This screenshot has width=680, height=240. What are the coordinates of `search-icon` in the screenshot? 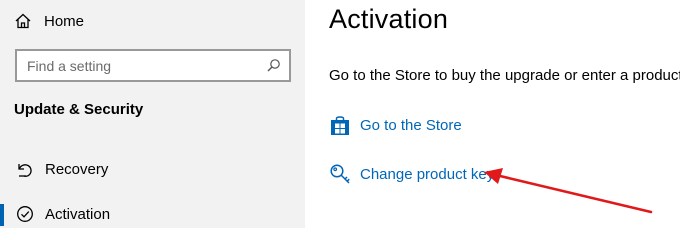 It's located at (273, 65).